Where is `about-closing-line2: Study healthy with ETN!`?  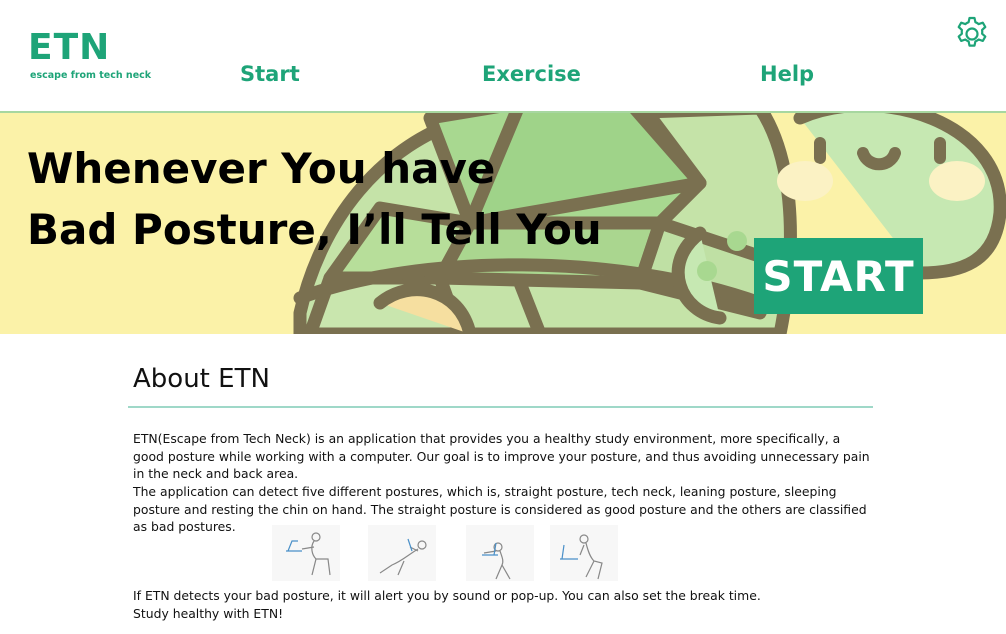
about-closing-line2: Study healthy with ETN! is located at coordinates (208, 613).